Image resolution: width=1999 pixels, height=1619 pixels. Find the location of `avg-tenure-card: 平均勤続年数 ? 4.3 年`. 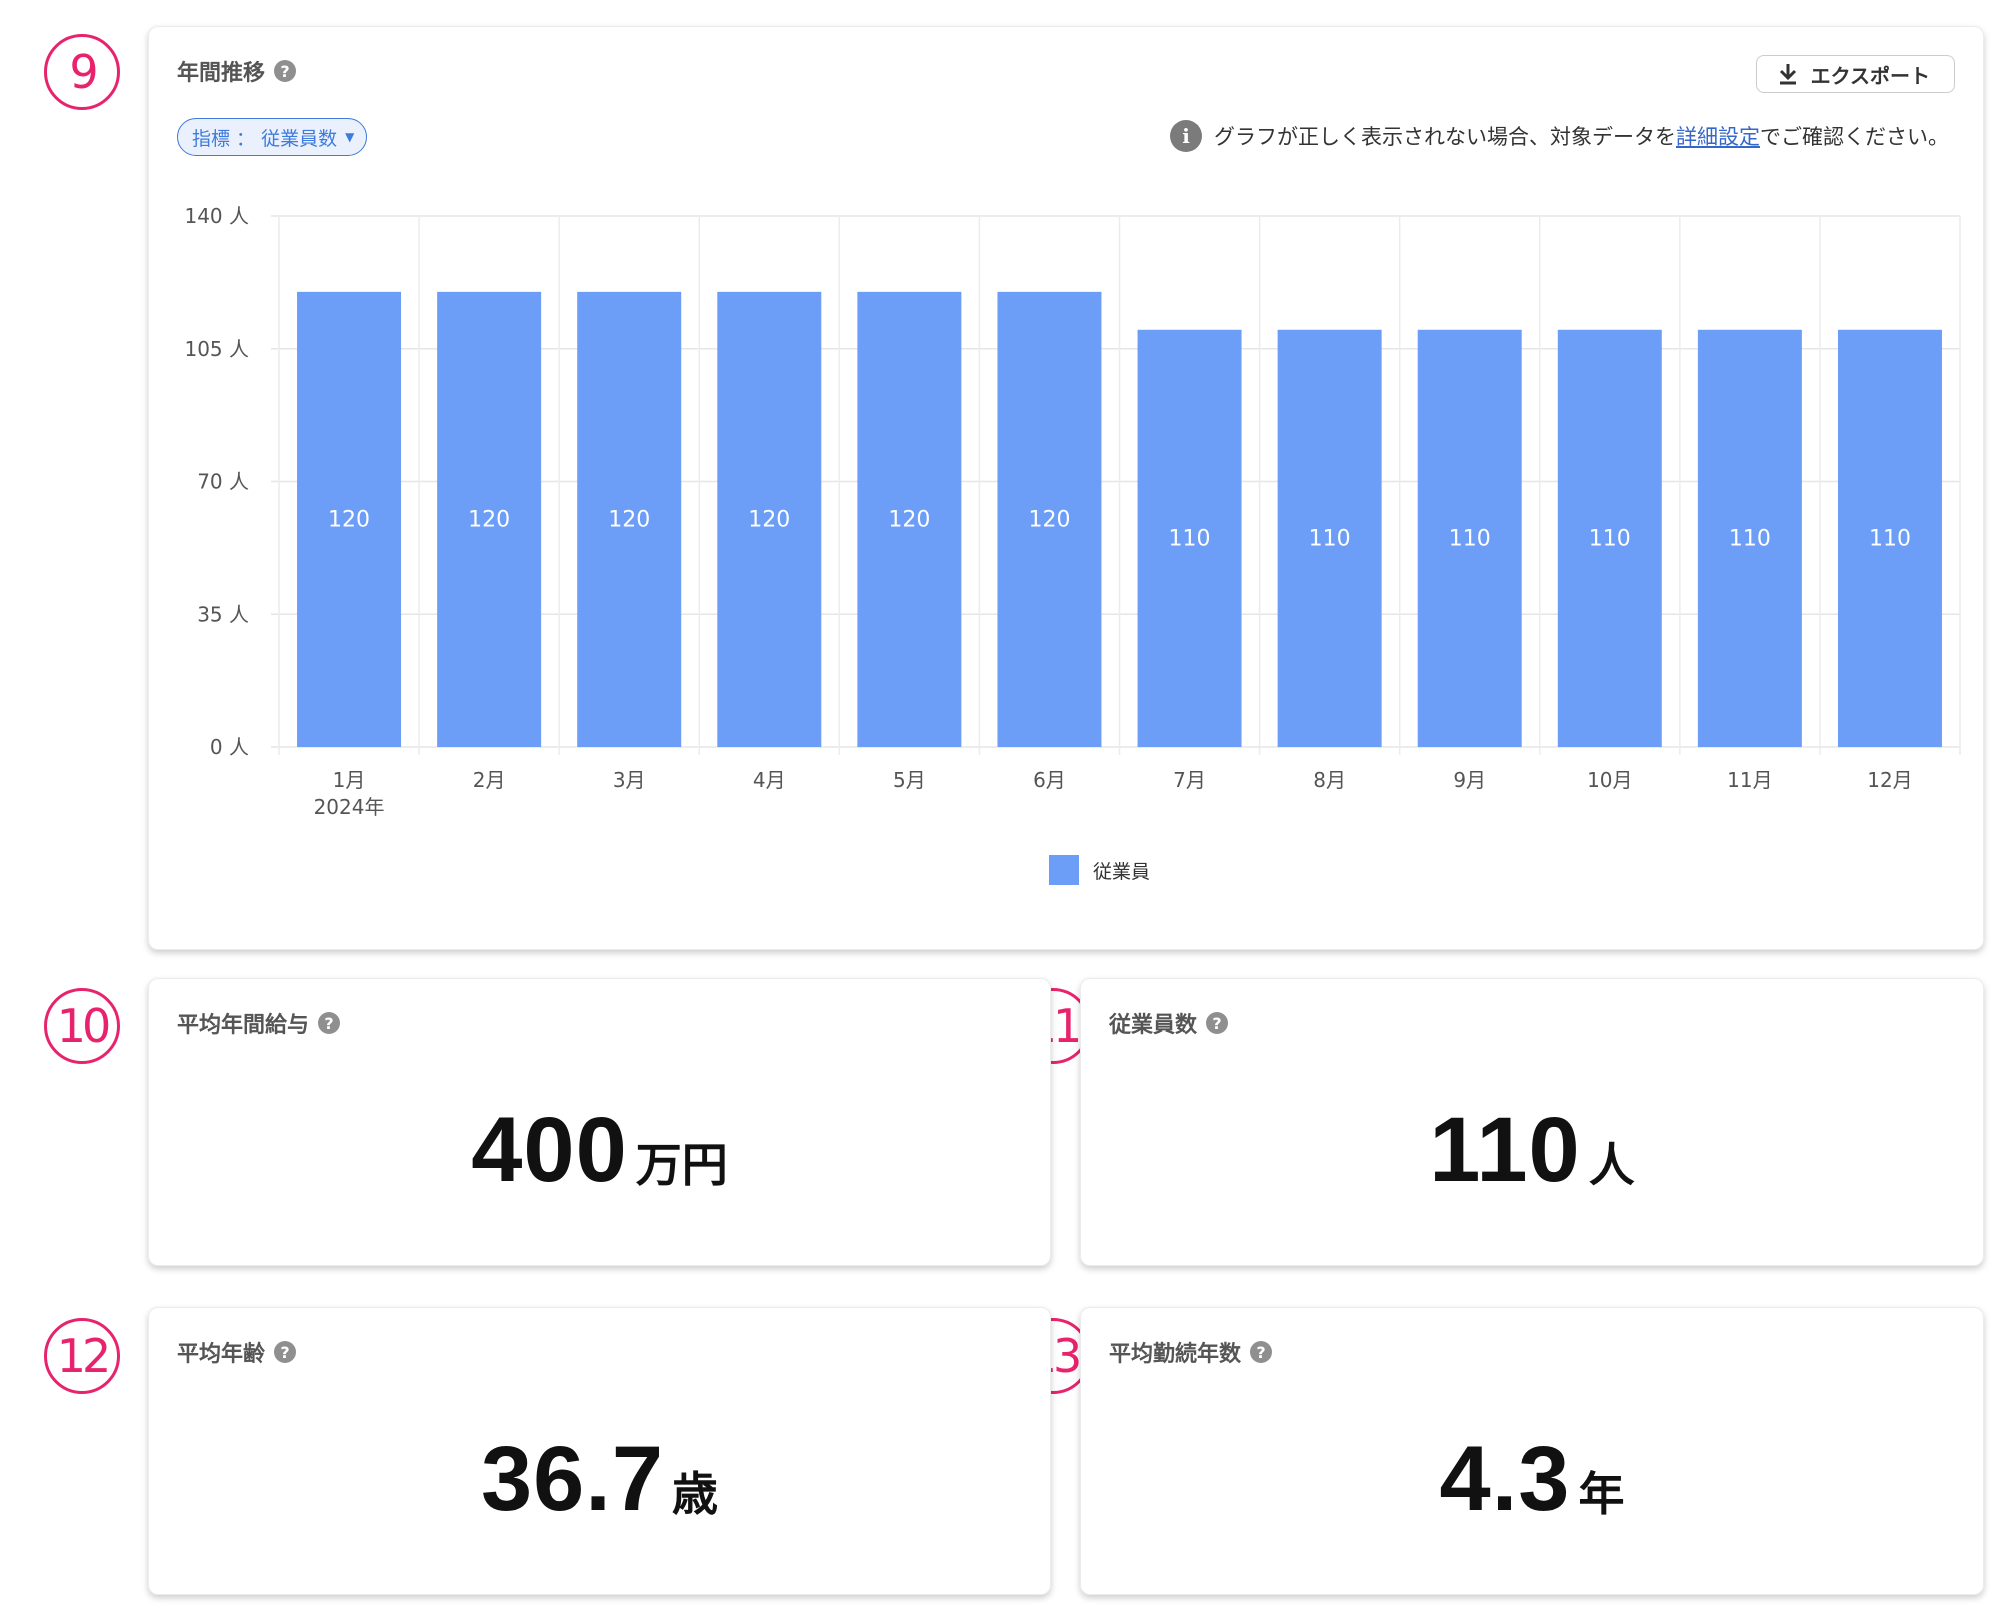

avg-tenure-card: 平均勤続年数 ? 4.3 年 is located at coordinates (1532, 1451).